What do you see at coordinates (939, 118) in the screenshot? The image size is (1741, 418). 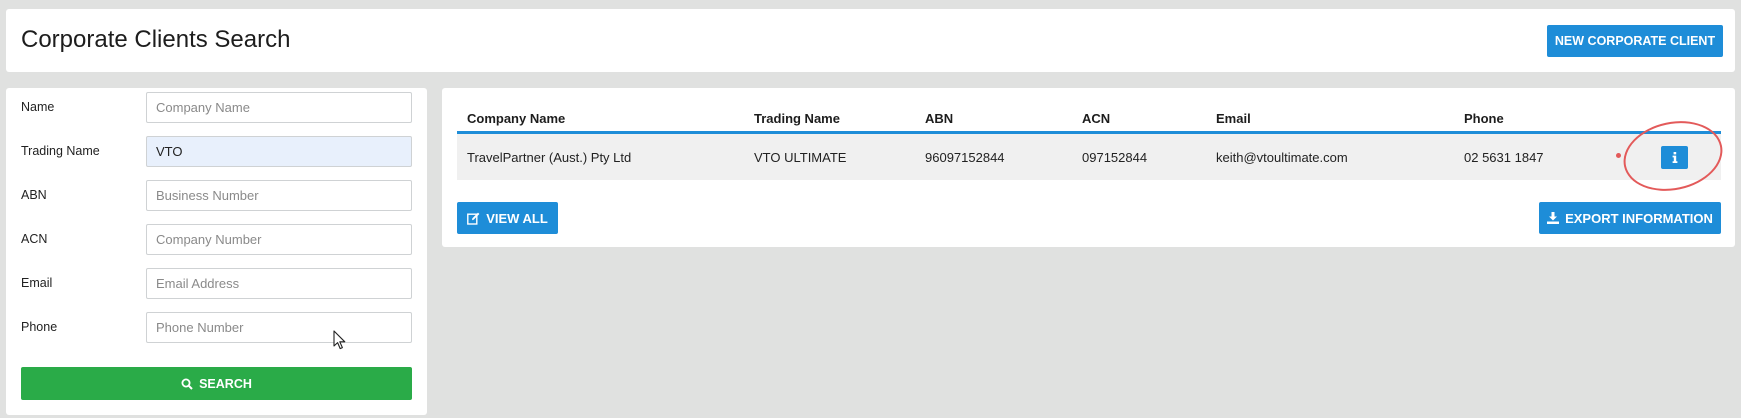 I see `column-abn: ABN` at bounding box center [939, 118].